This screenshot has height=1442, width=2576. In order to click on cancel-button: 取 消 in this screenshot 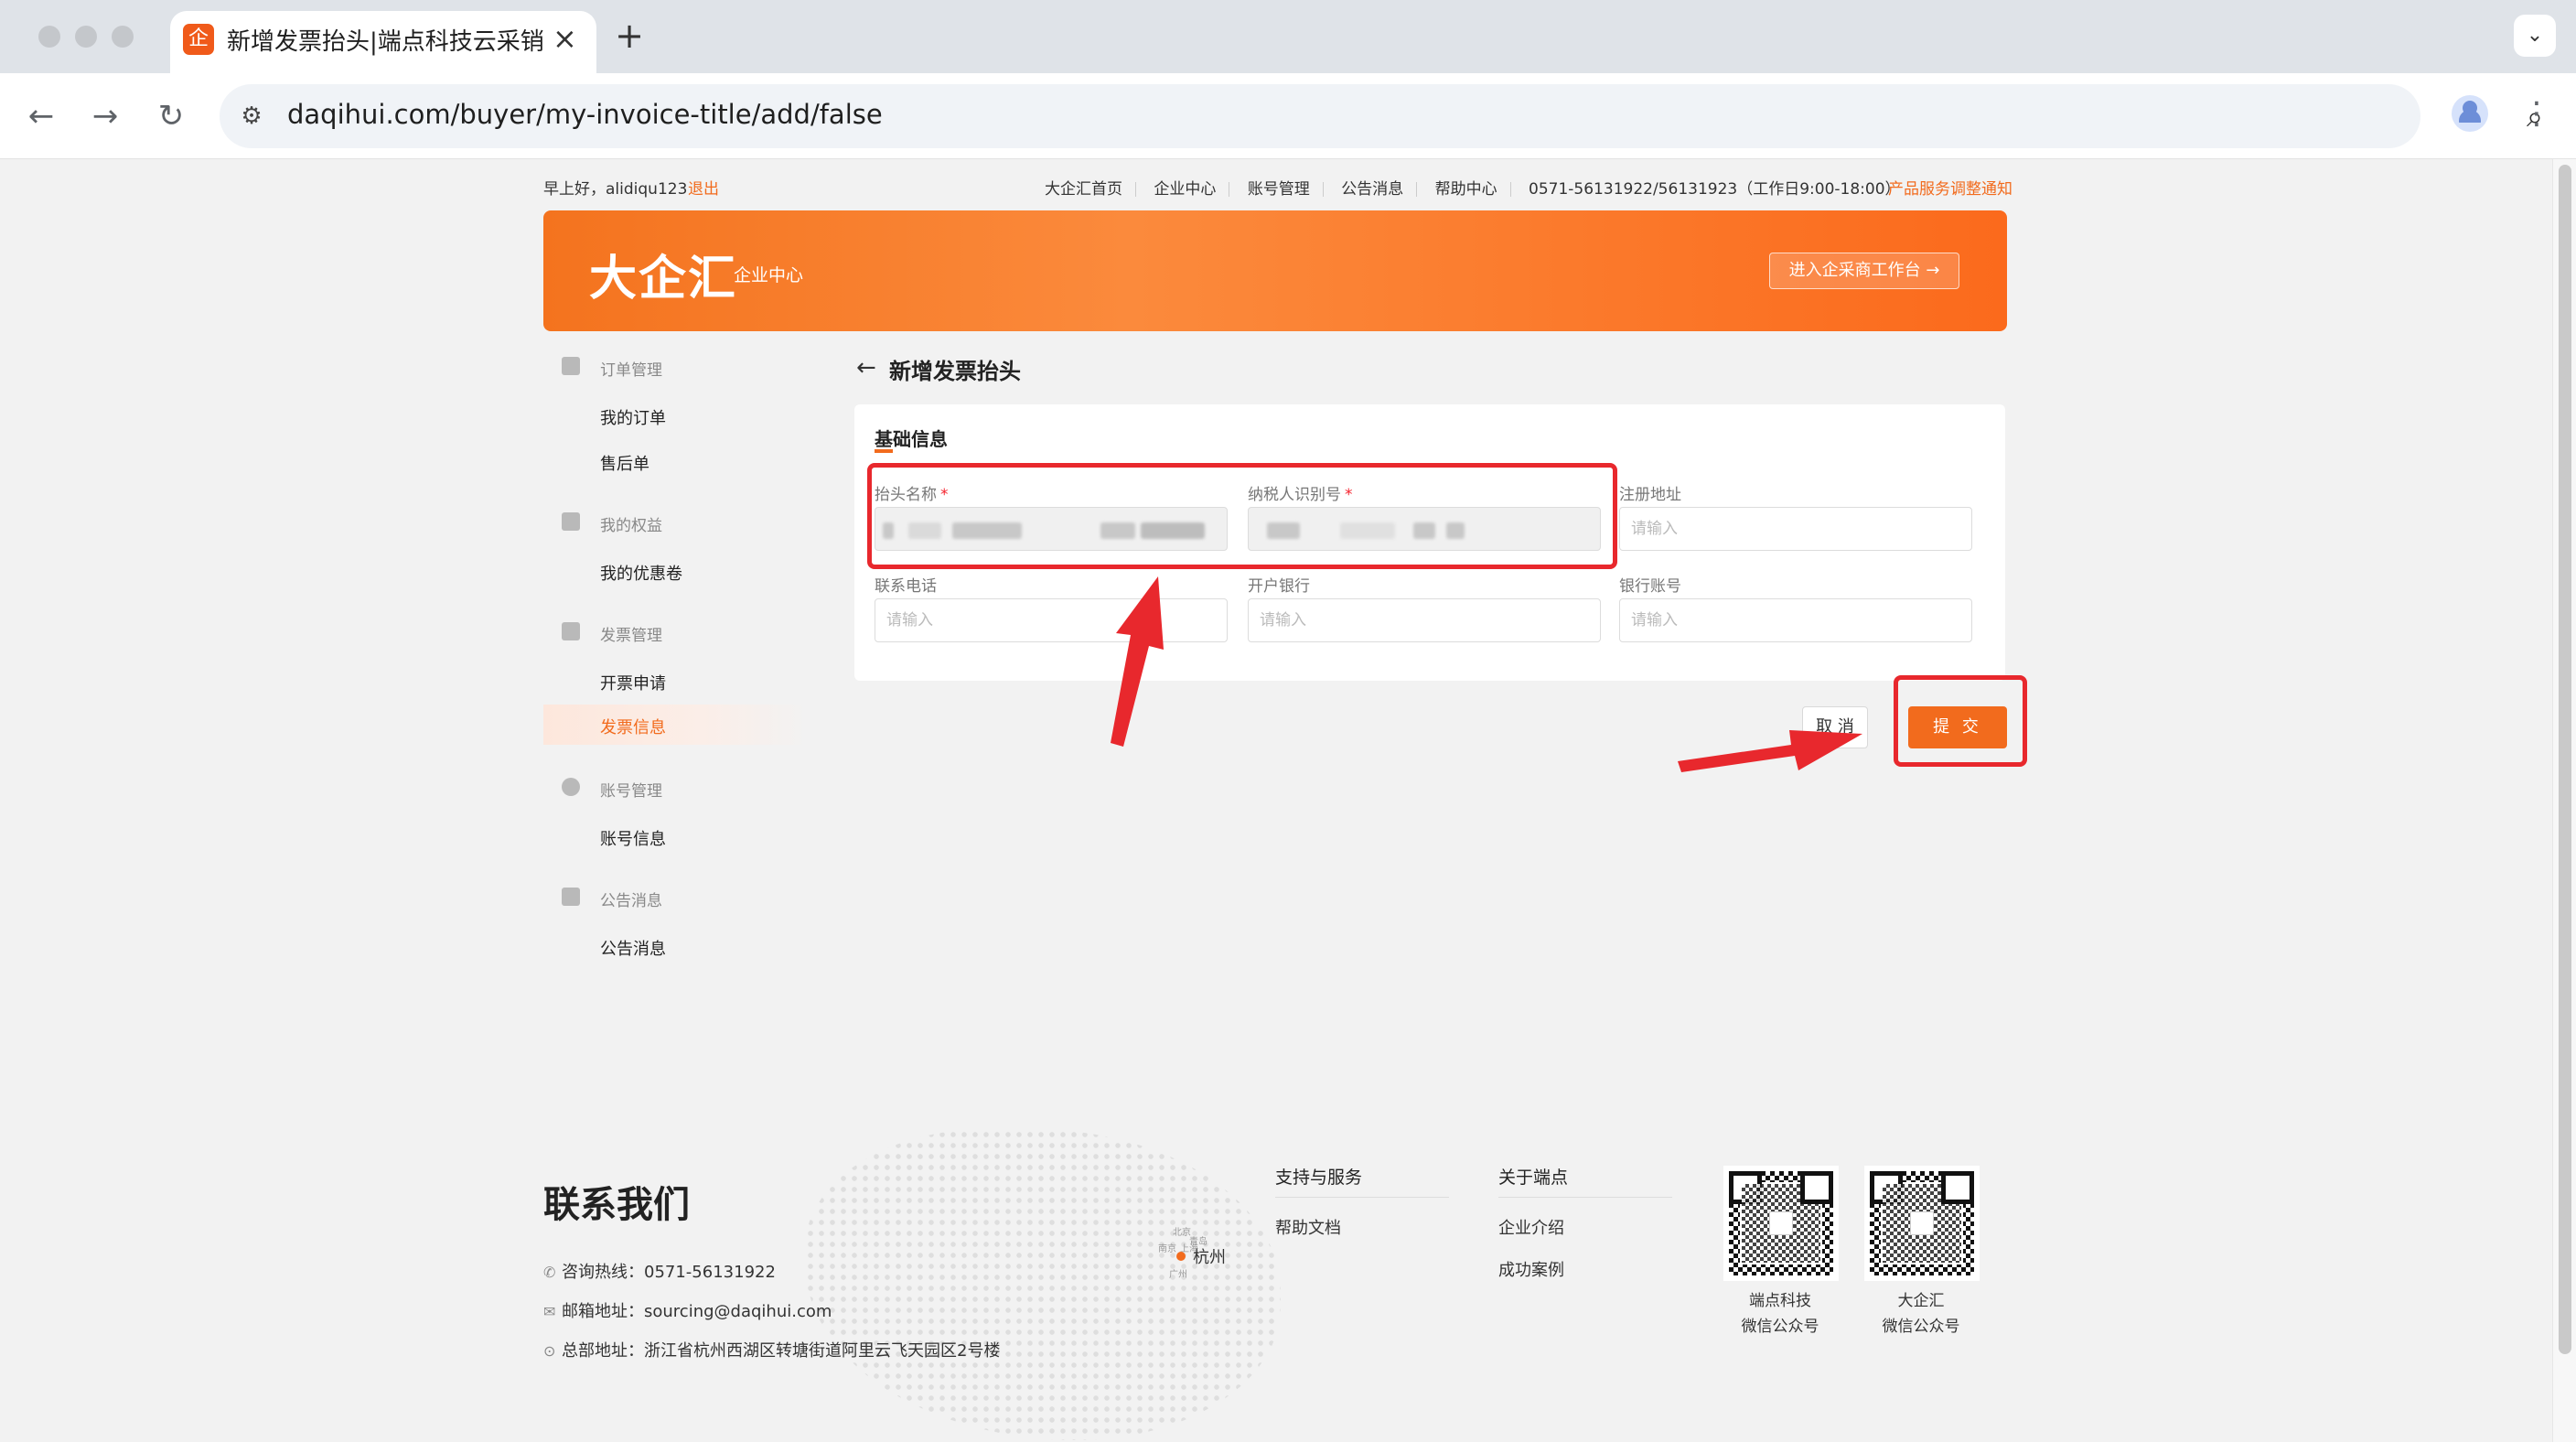, I will do `click(1835, 727)`.